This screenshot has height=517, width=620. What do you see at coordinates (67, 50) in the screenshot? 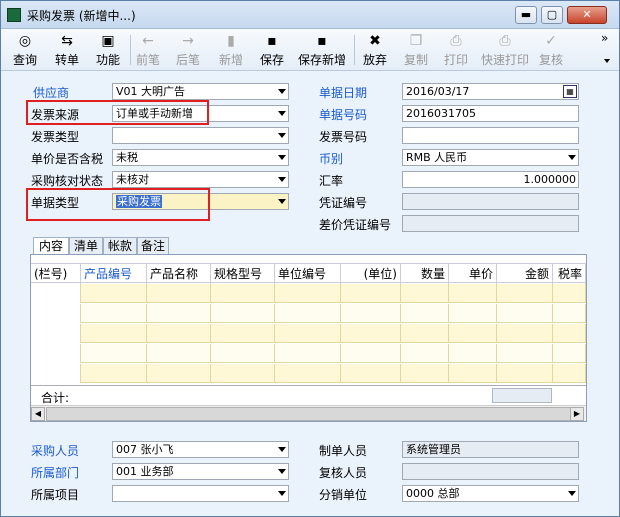
I see `toolbar-button-convert: ⇆ 转单` at bounding box center [67, 50].